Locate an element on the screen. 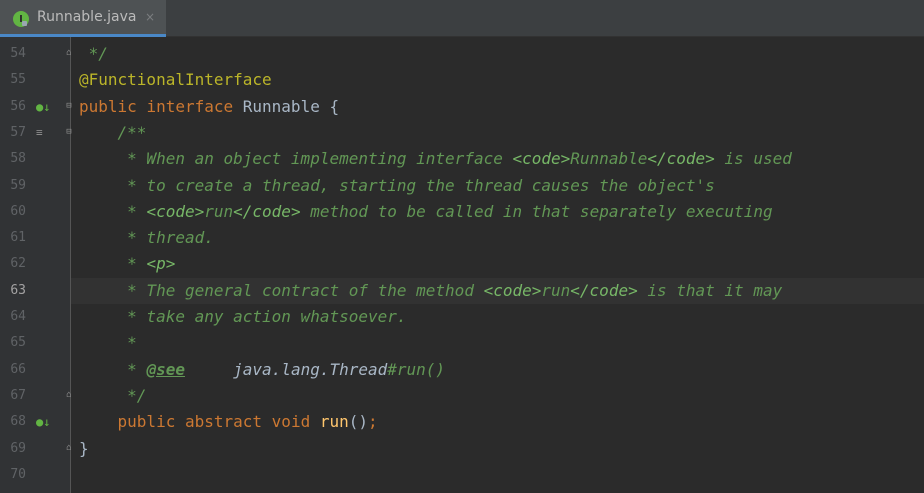 The image size is (924, 493). line-number: 70 is located at coordinates (13, 475).